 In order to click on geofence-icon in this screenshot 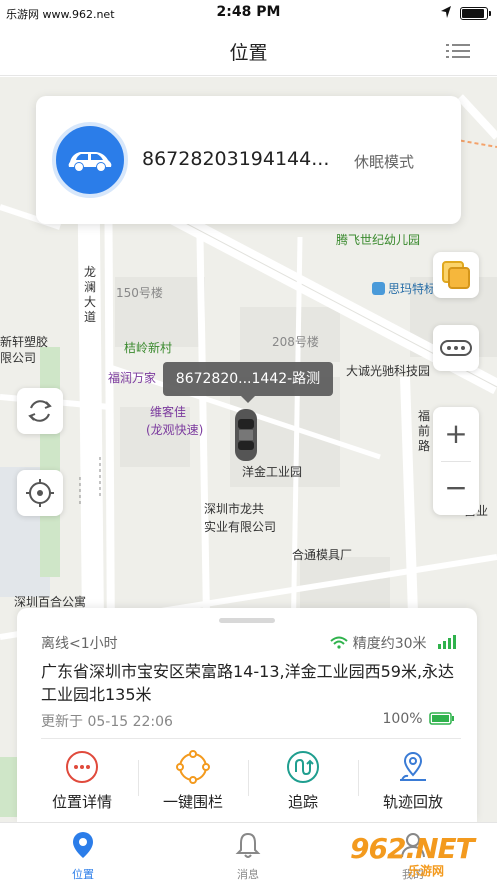, I will do `click(193, 767)`.